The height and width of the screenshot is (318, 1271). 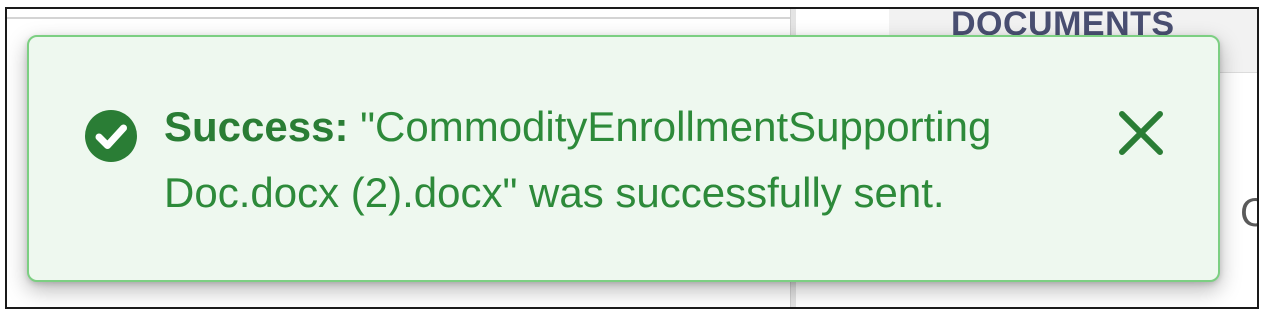 What do you see at coordinates (256, 126) in the screenshot?
I see `toast-status-label: Success:` at bounding box center [256, 126].